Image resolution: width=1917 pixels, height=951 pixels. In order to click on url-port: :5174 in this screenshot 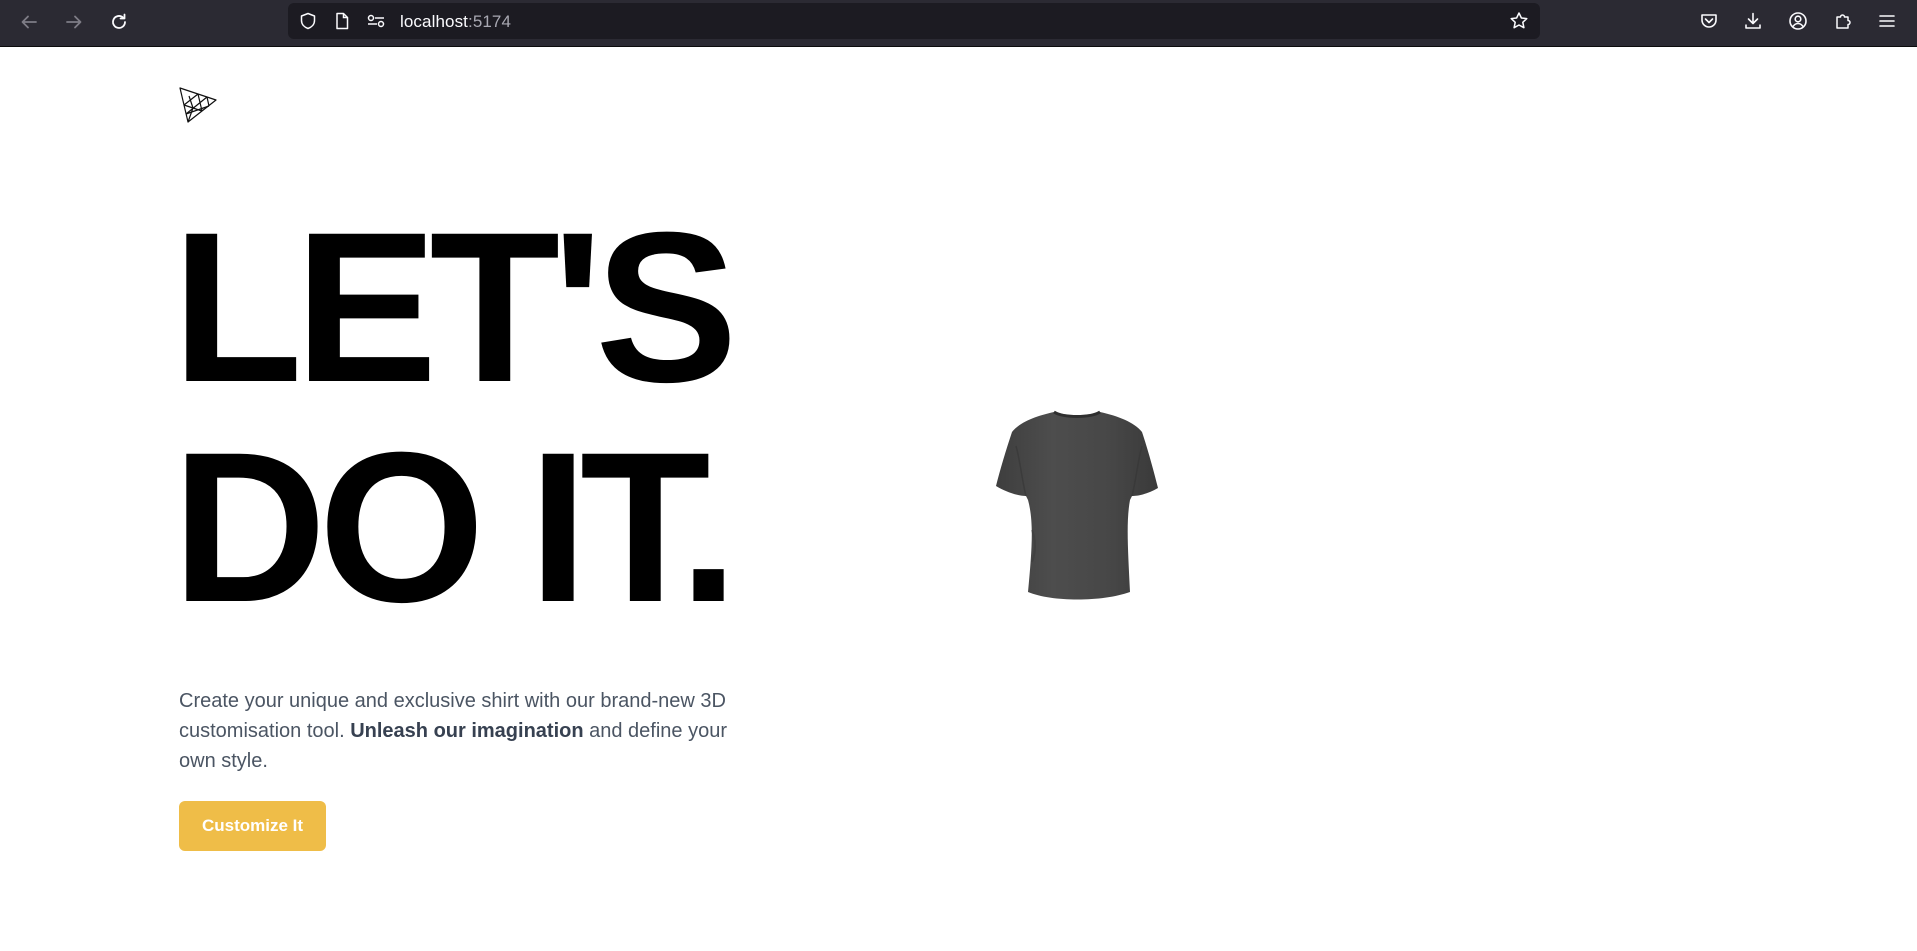, I will do `click(490, 21)`.